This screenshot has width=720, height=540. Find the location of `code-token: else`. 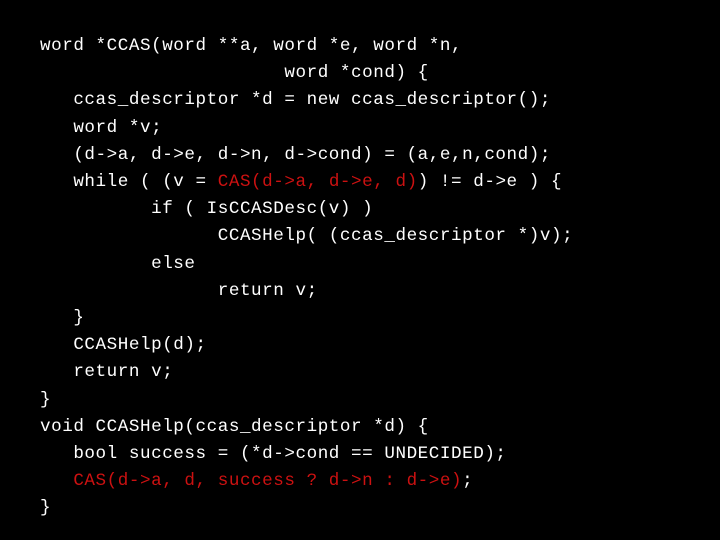

code-token: else is located at coordinates (118, 263).